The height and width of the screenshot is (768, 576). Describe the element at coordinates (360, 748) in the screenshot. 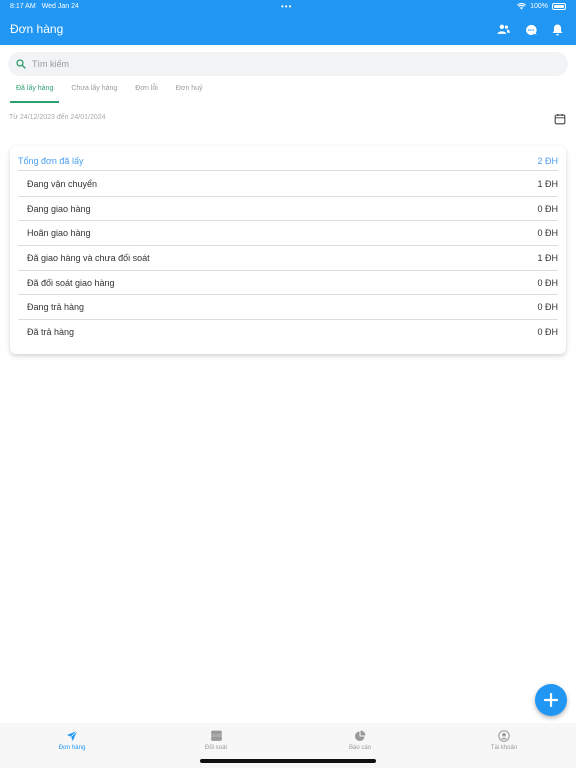

I see `nav-reports-label: Báo cáo` at that location.